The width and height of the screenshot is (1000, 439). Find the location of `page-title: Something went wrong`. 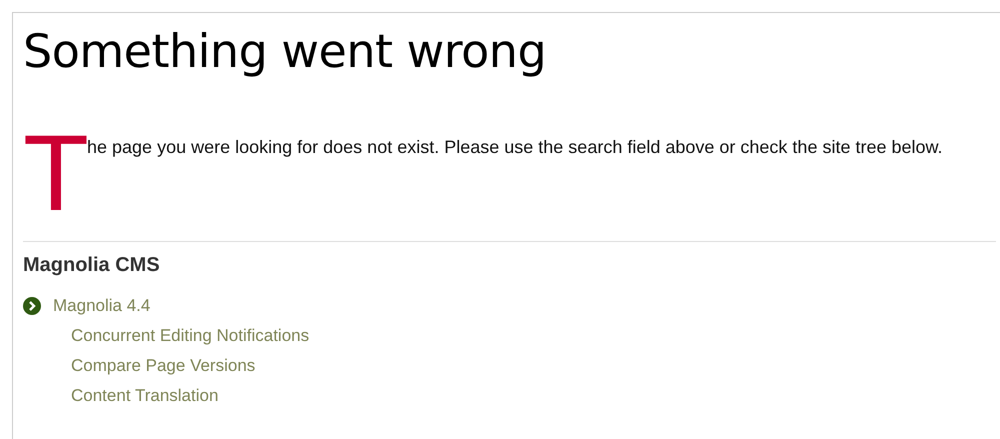

page-title: Something went wrong is located at coordinates (285, 51).